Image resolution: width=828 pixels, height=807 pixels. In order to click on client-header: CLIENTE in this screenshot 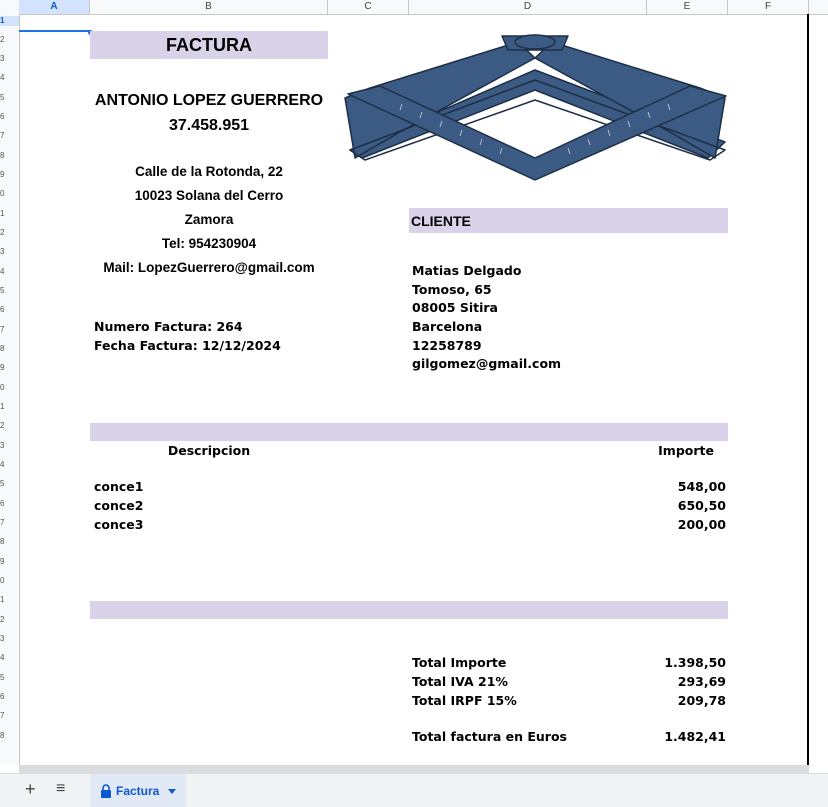, I will do `click(441, 221)`.